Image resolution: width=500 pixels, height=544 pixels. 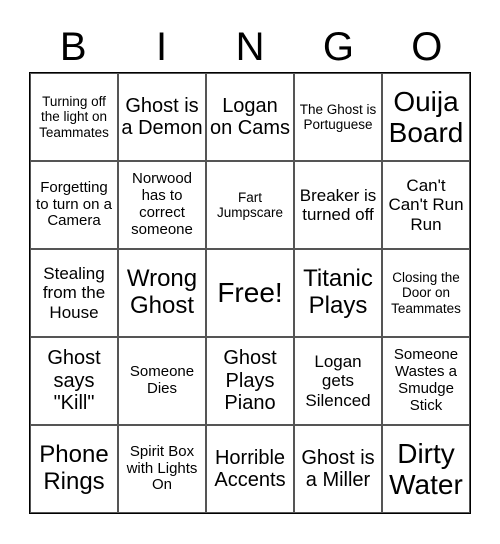 I want to click on bingo-cell-label: Closing the Door on Teammates, so click(x=426, y=293).